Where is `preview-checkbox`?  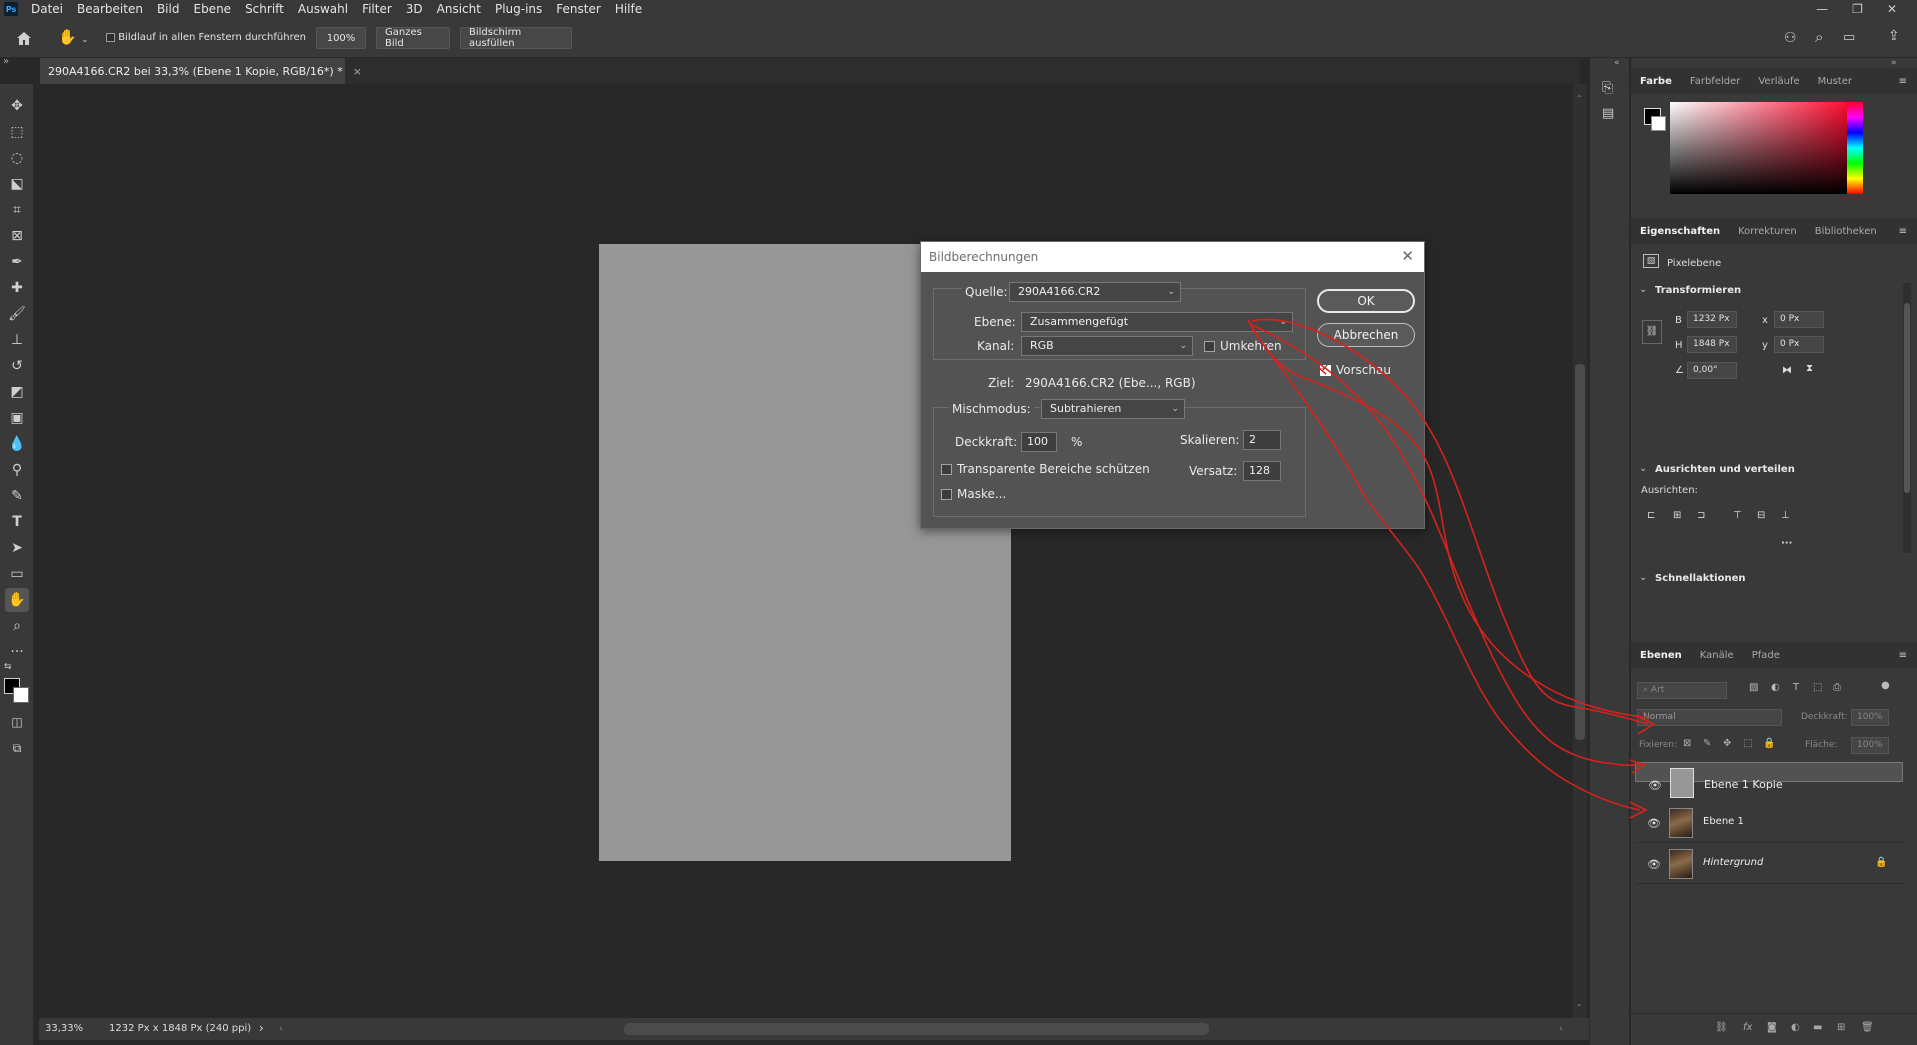
preview-checkbox is located at coordinates (1325, 369).